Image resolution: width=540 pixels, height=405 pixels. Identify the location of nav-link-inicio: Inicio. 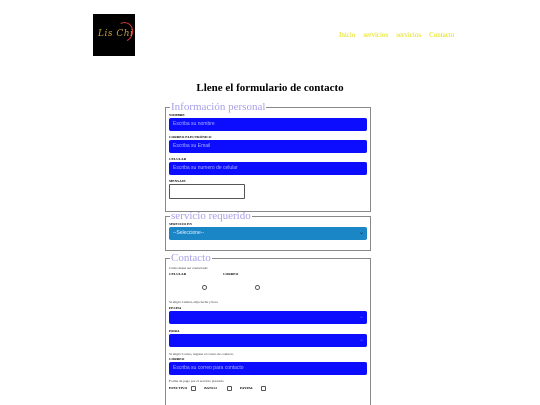
(347, 35).